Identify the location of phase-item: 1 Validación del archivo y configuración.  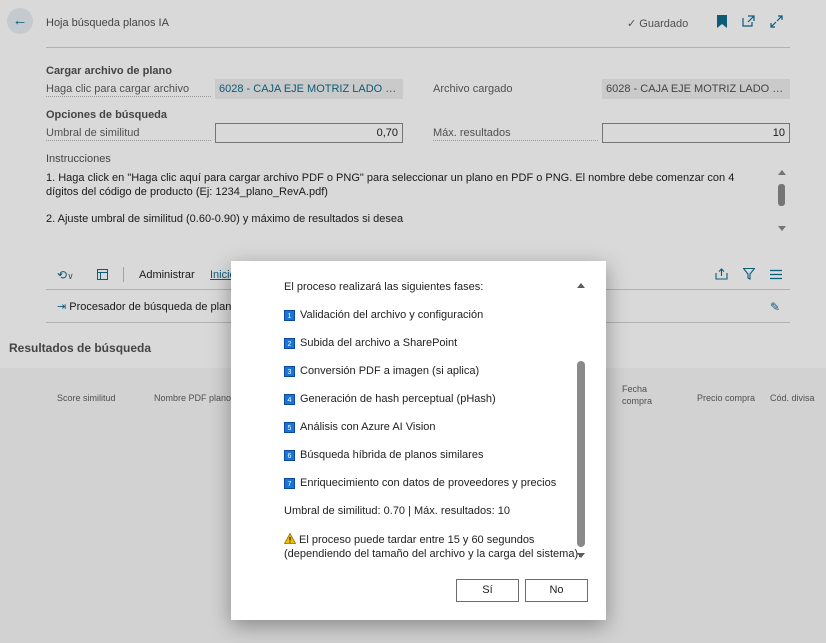
(383, 315).